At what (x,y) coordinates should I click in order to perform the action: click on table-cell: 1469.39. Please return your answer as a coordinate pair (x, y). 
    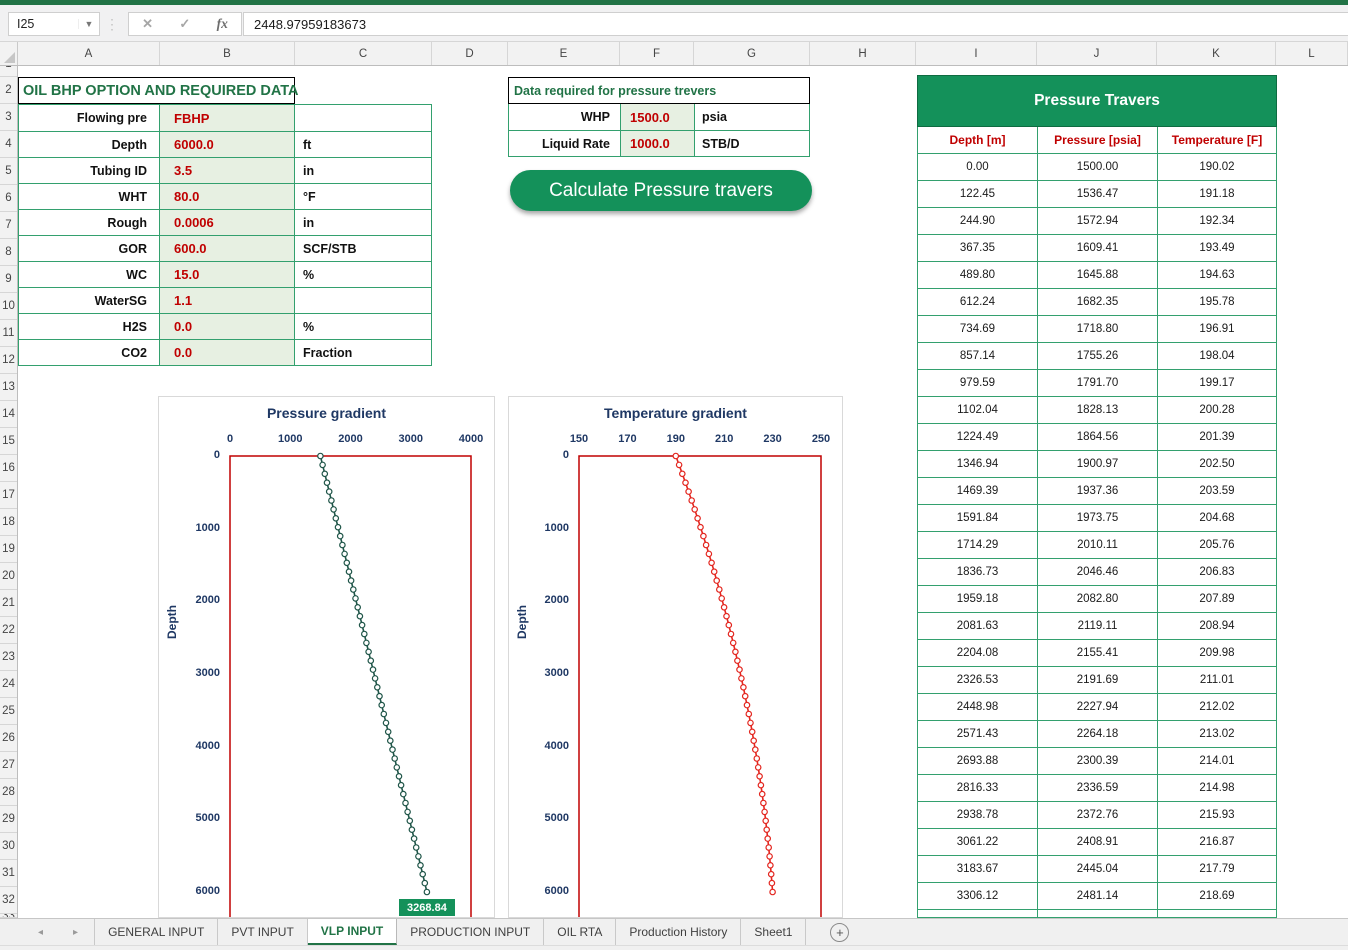
    Looking at the image, I should click on (978, 491).